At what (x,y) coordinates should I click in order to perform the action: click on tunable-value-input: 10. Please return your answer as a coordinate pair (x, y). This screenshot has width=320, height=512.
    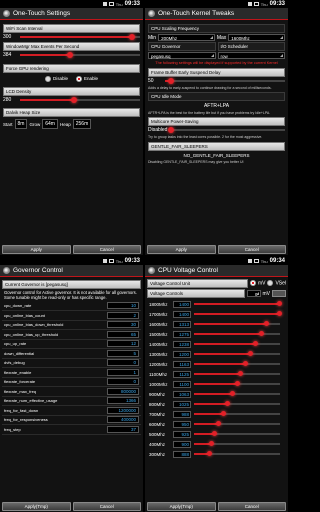
    Looking at the image, I should click on (123, 306).